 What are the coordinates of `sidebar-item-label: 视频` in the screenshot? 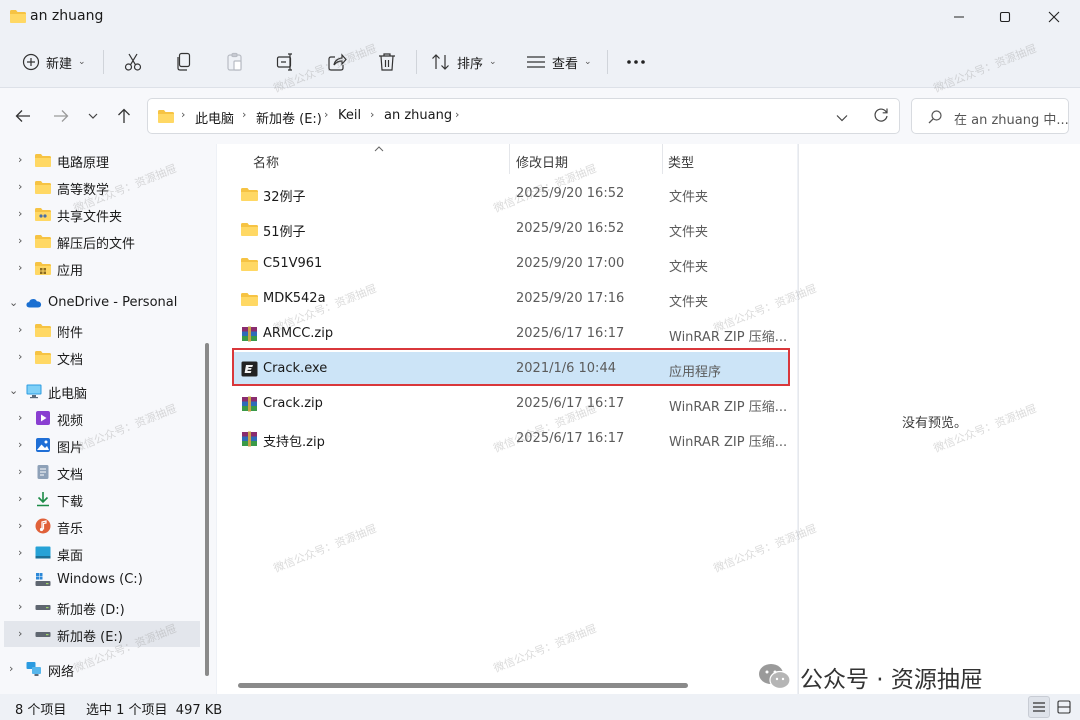 It's located at (70, 421).